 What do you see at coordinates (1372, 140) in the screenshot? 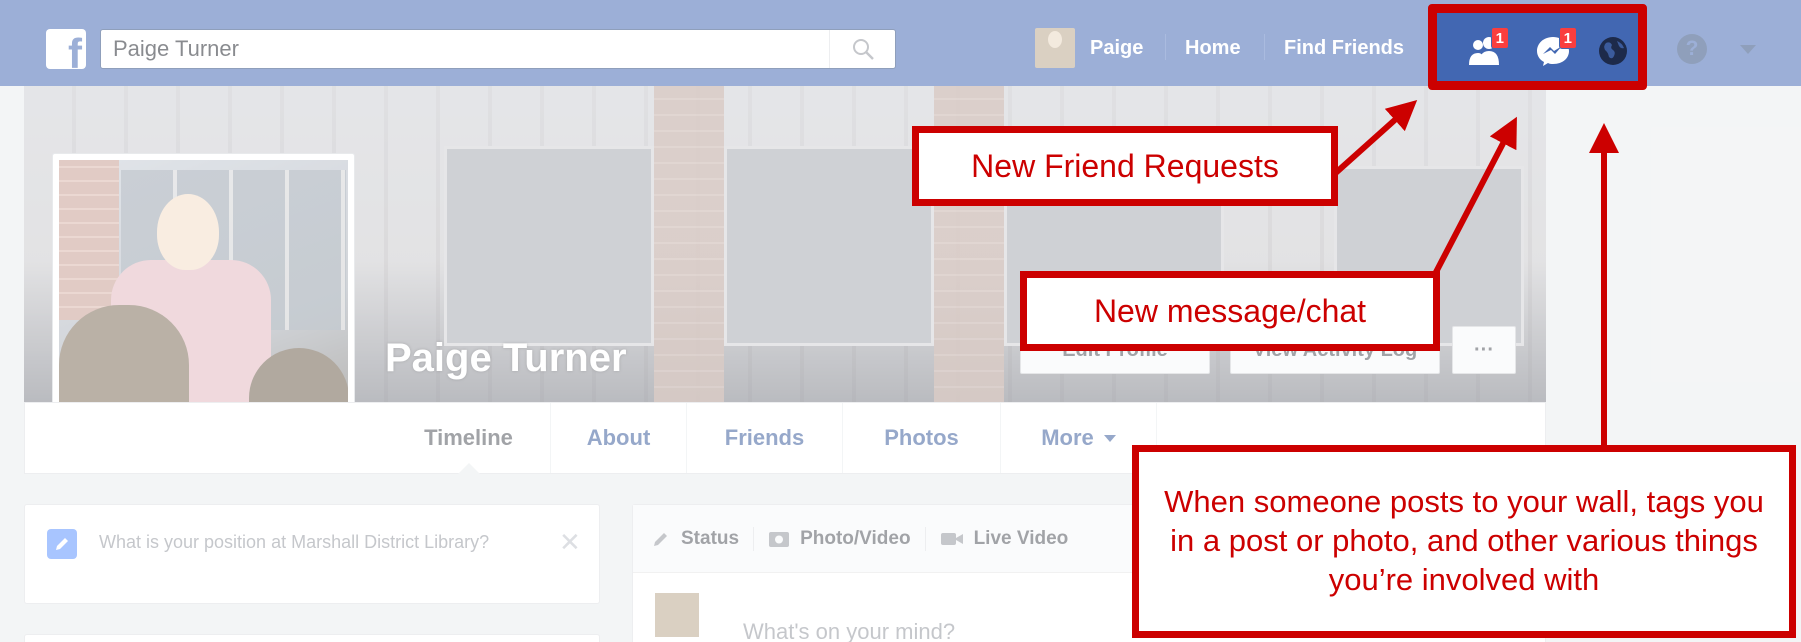
I see `friend-requests-arrow` at bounding box center [1372, 140].